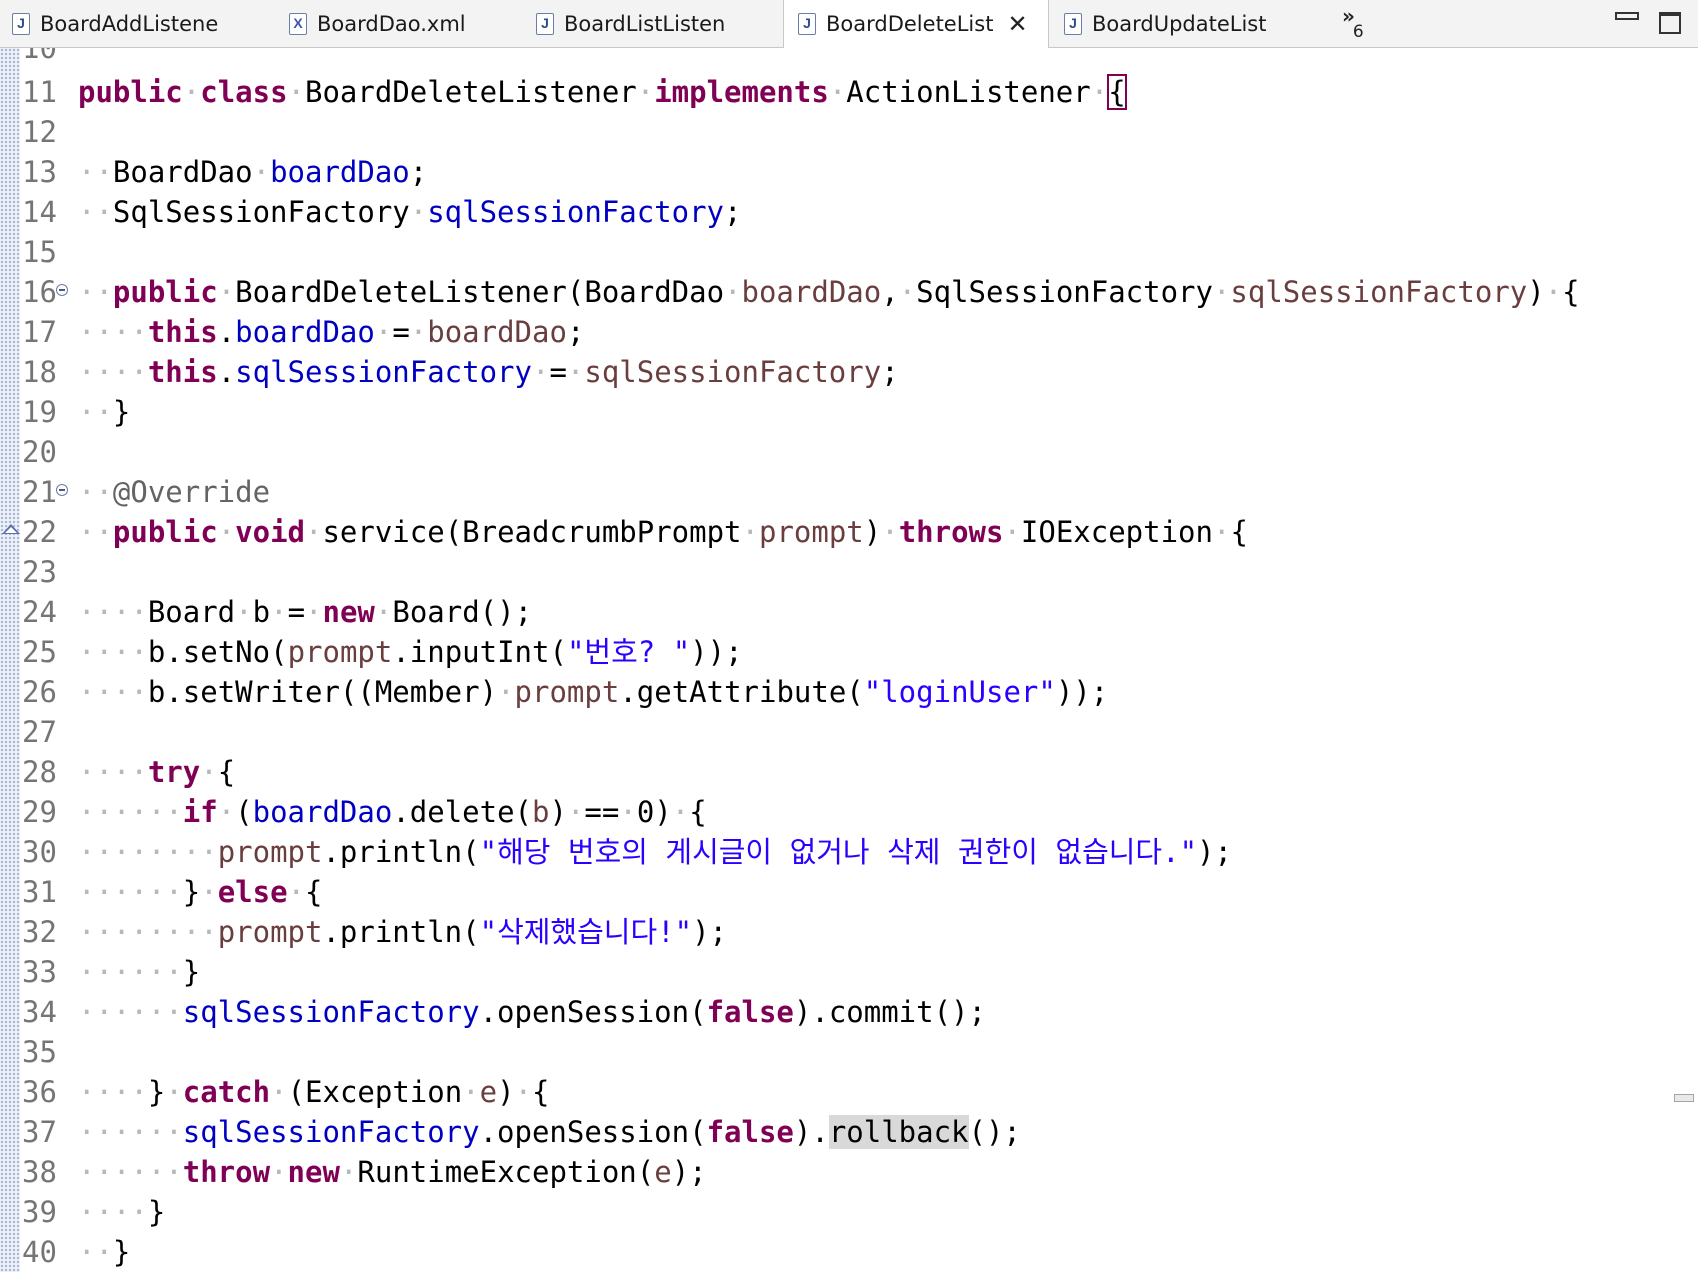 This screenshot has width=1698, height=1272. What do you see at coordinates (39, 132) in the screenshot?
I see `line-number: 12` at bounding box center [39, 132].